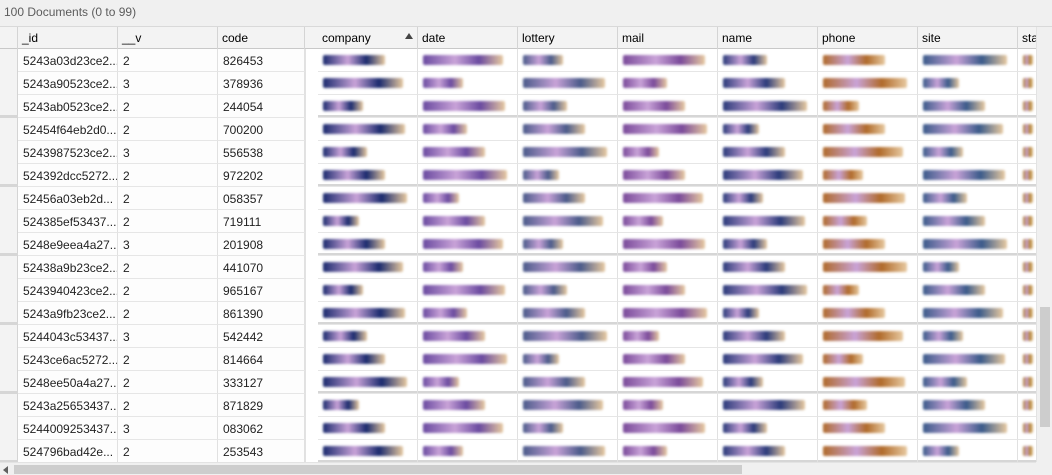 The width and height of the screenshot is (1052, 475). Describe the element at coordinates (5, 470) in the screenshot. I see `scroll-left-arrow-icon` at that location.